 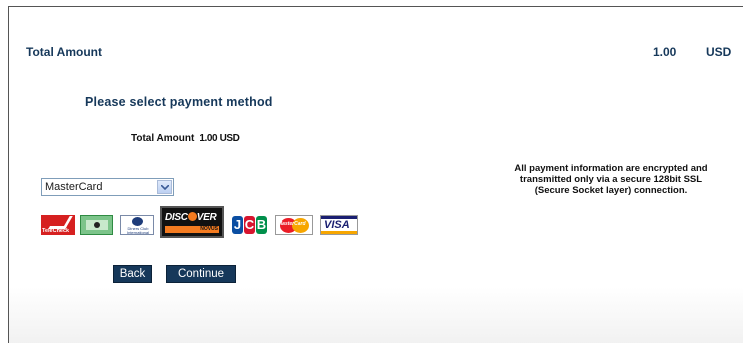 I want to click on continue-button: Continue, so click(x=201, y=274).